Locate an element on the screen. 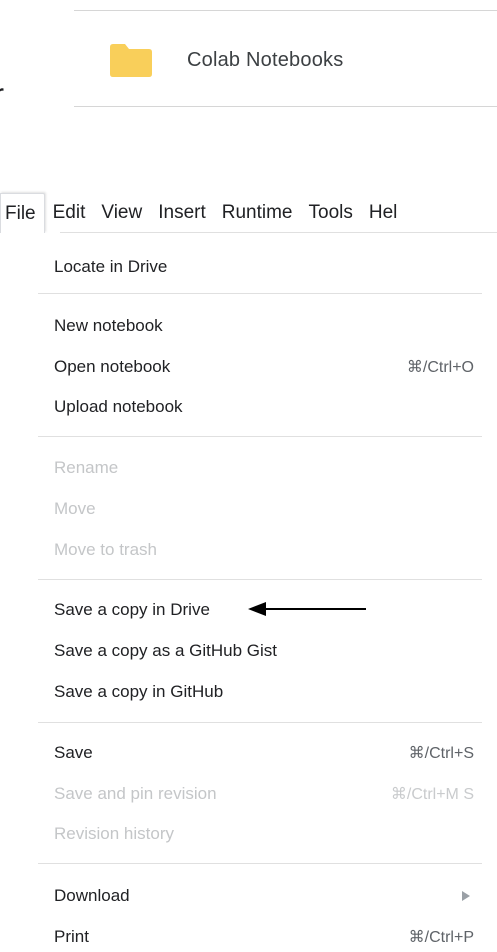 This screenshot has height=952, width=497. menu-edit: Edit is located at coordinates (69, 213).